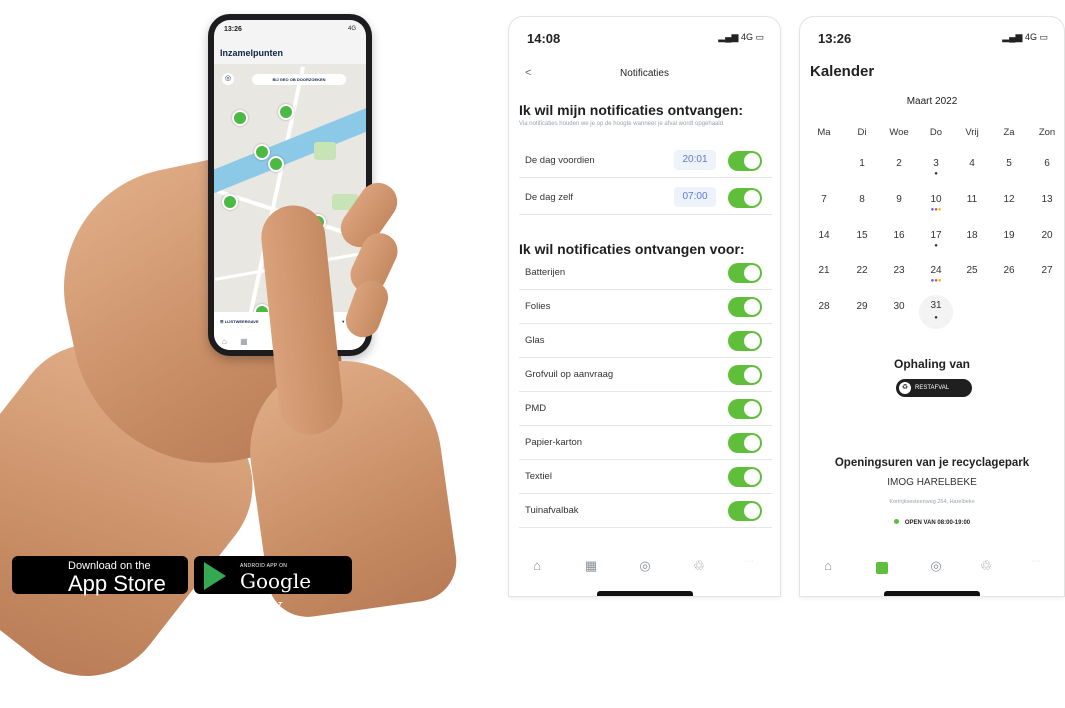 The height and width of the screenshot is (708, 1065). I want to click on locate-icon: ◎, so click(228, 79).